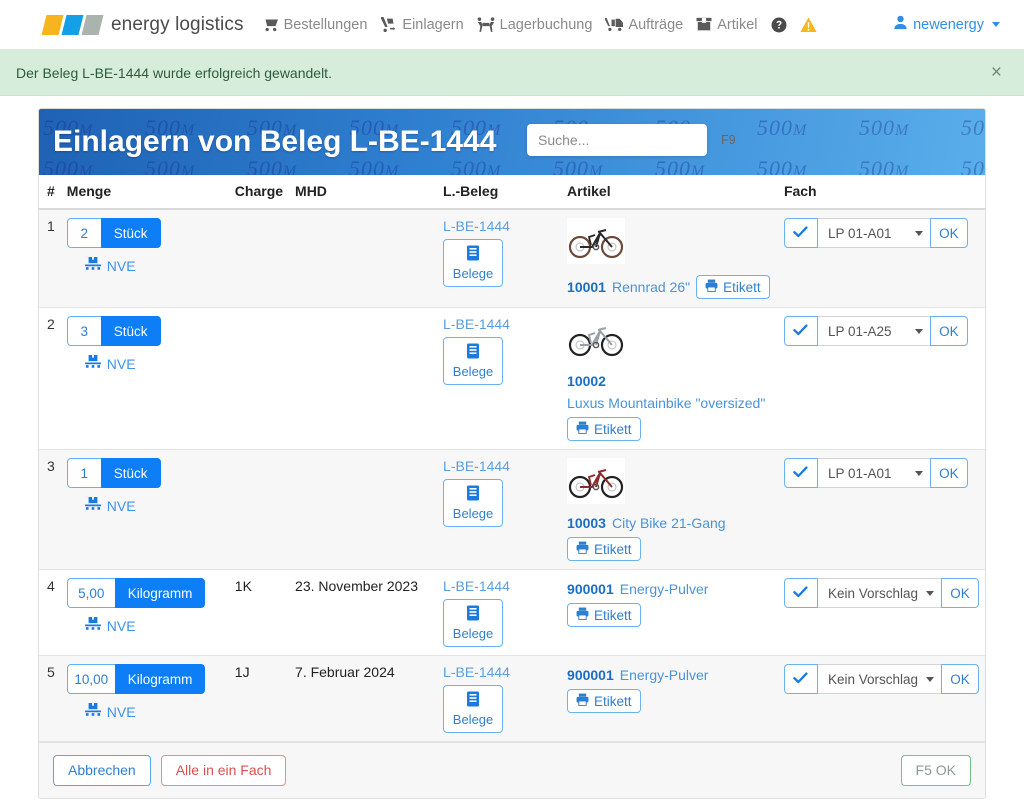 The height and width of the screenshot is (800, 1024). I want to click on brand-logo: energy logistics, so click(142, 25).